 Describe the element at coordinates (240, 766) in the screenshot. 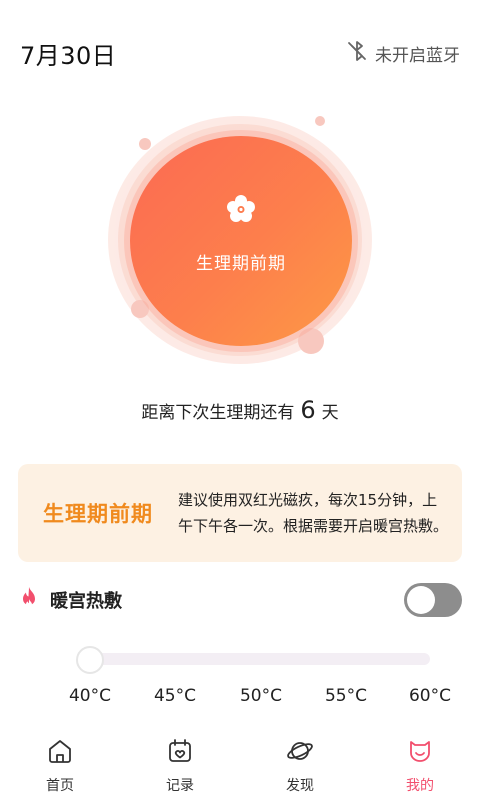

I see `bottom-nav: 首页 记录 发现 我的` at that location.